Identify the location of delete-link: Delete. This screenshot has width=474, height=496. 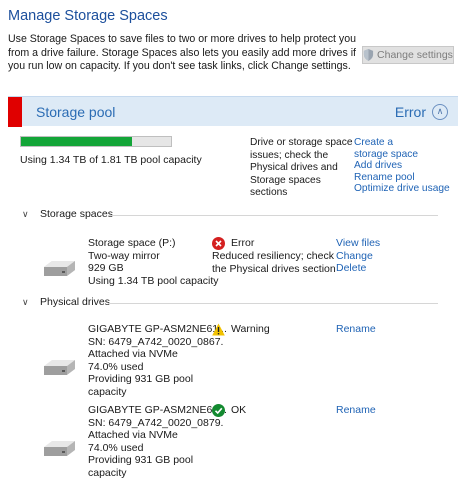
(358, 268).